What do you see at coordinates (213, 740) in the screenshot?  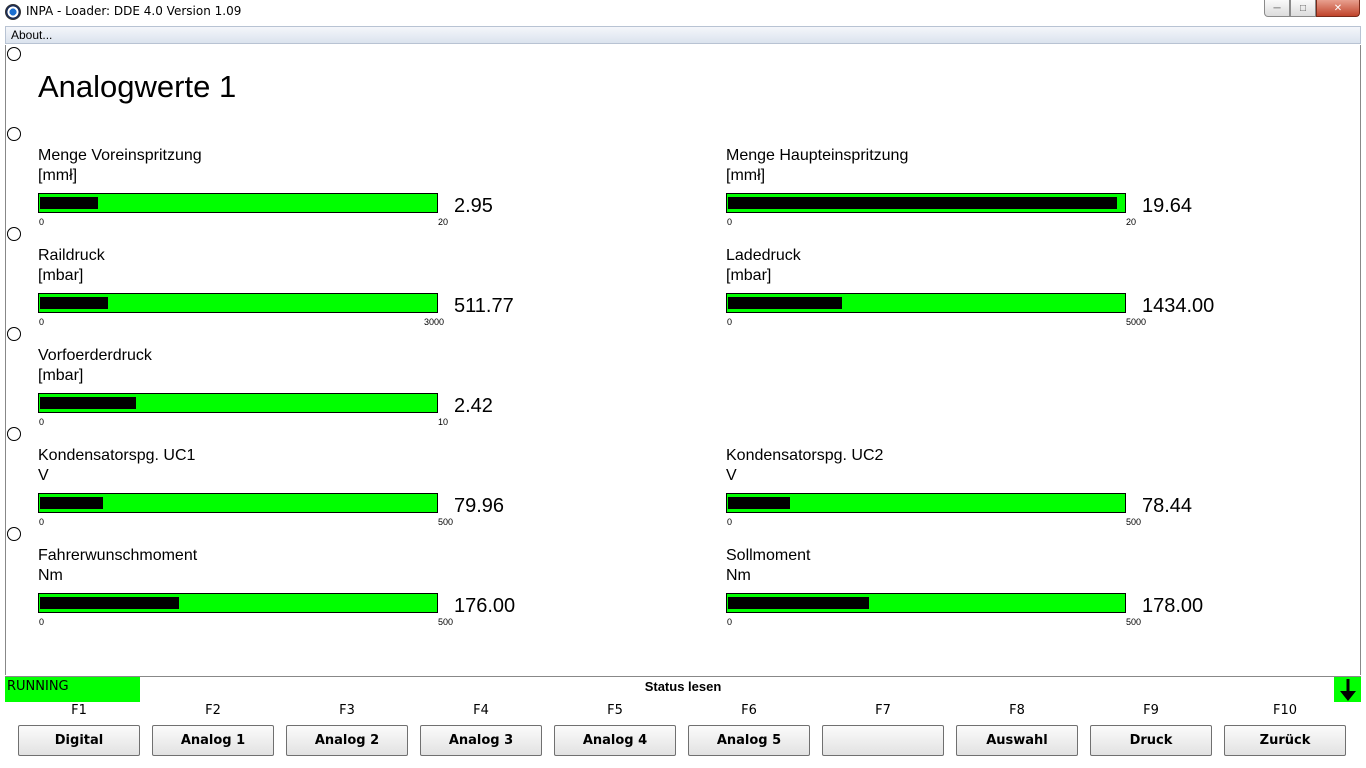 I see `analog-1-button: Analog 1` at bounding box center [213, 740].